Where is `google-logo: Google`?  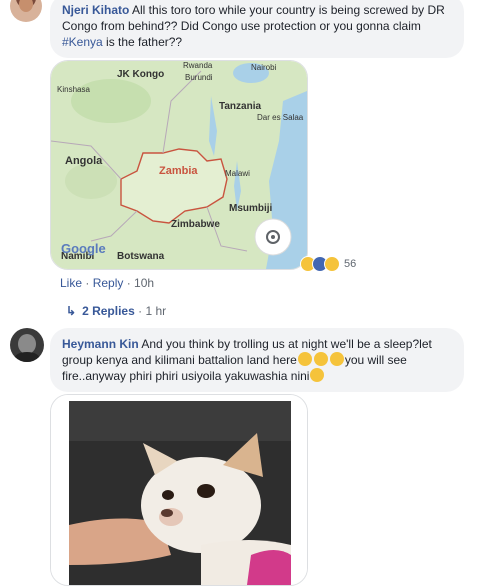
google-logo: Google is located at coordinates (83, 248).